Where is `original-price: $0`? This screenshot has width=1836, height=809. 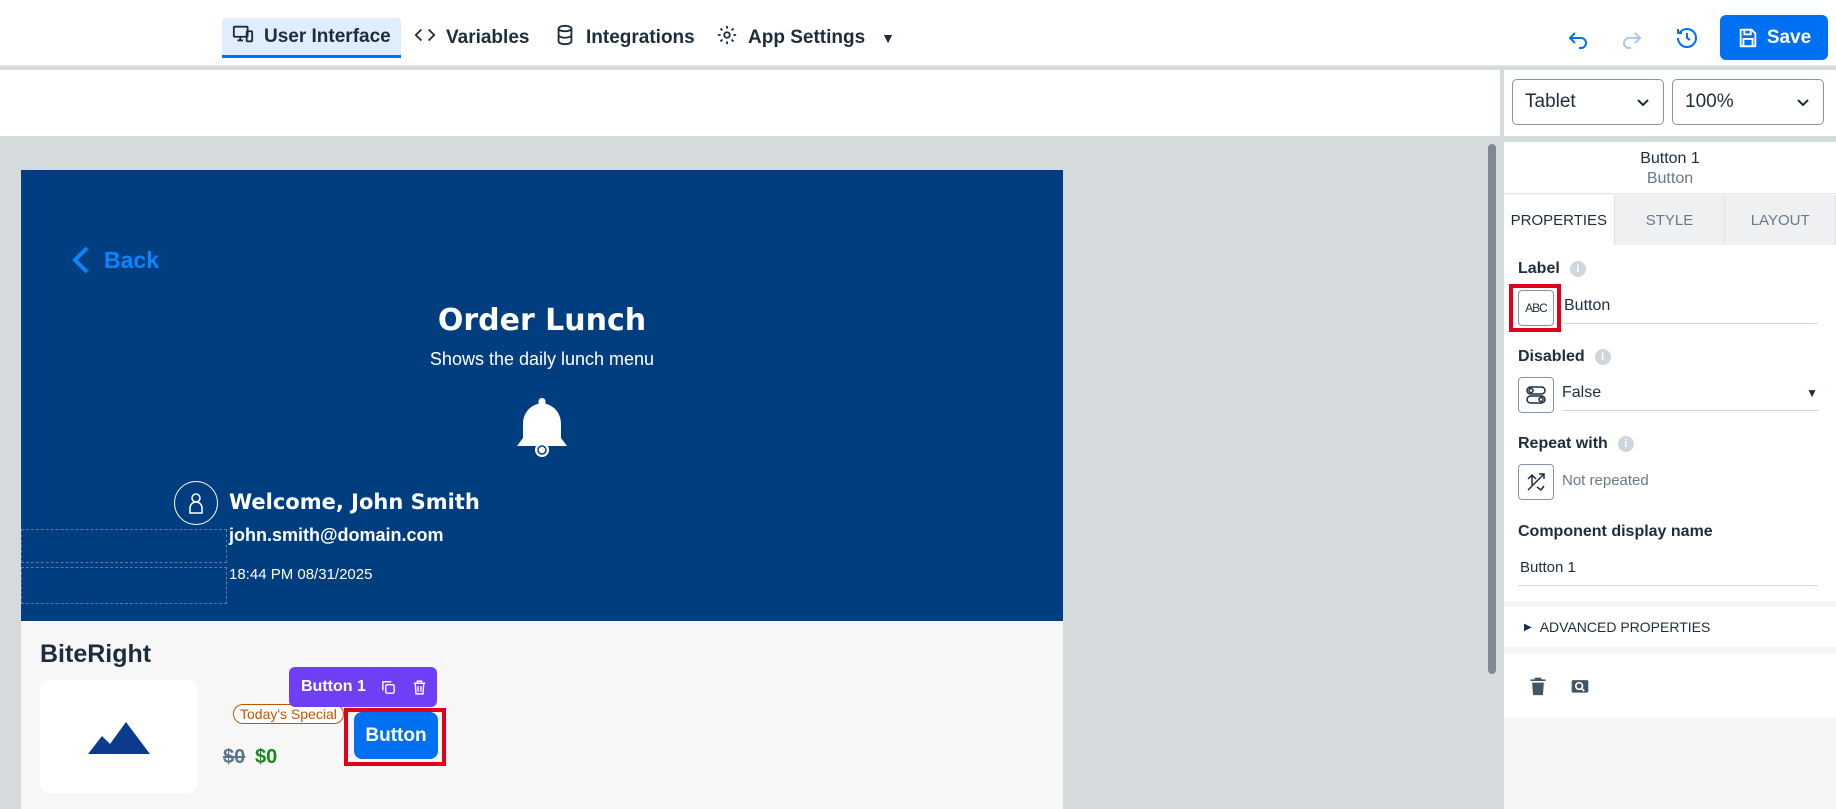
original-price: $0 is located at coordinates (234, 757).